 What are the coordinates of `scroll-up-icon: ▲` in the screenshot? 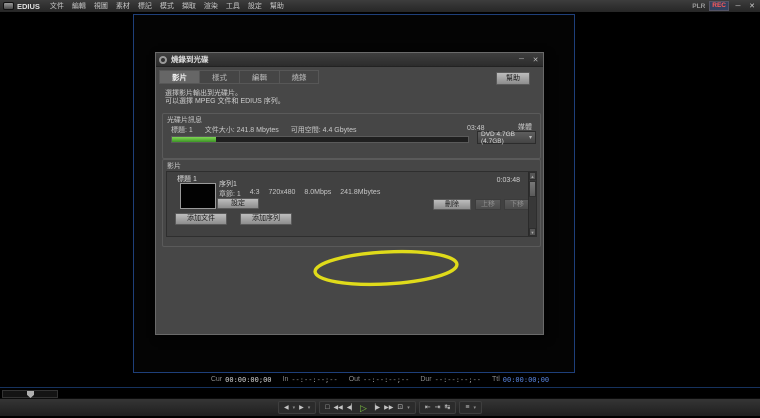 It's located at (532, 176).